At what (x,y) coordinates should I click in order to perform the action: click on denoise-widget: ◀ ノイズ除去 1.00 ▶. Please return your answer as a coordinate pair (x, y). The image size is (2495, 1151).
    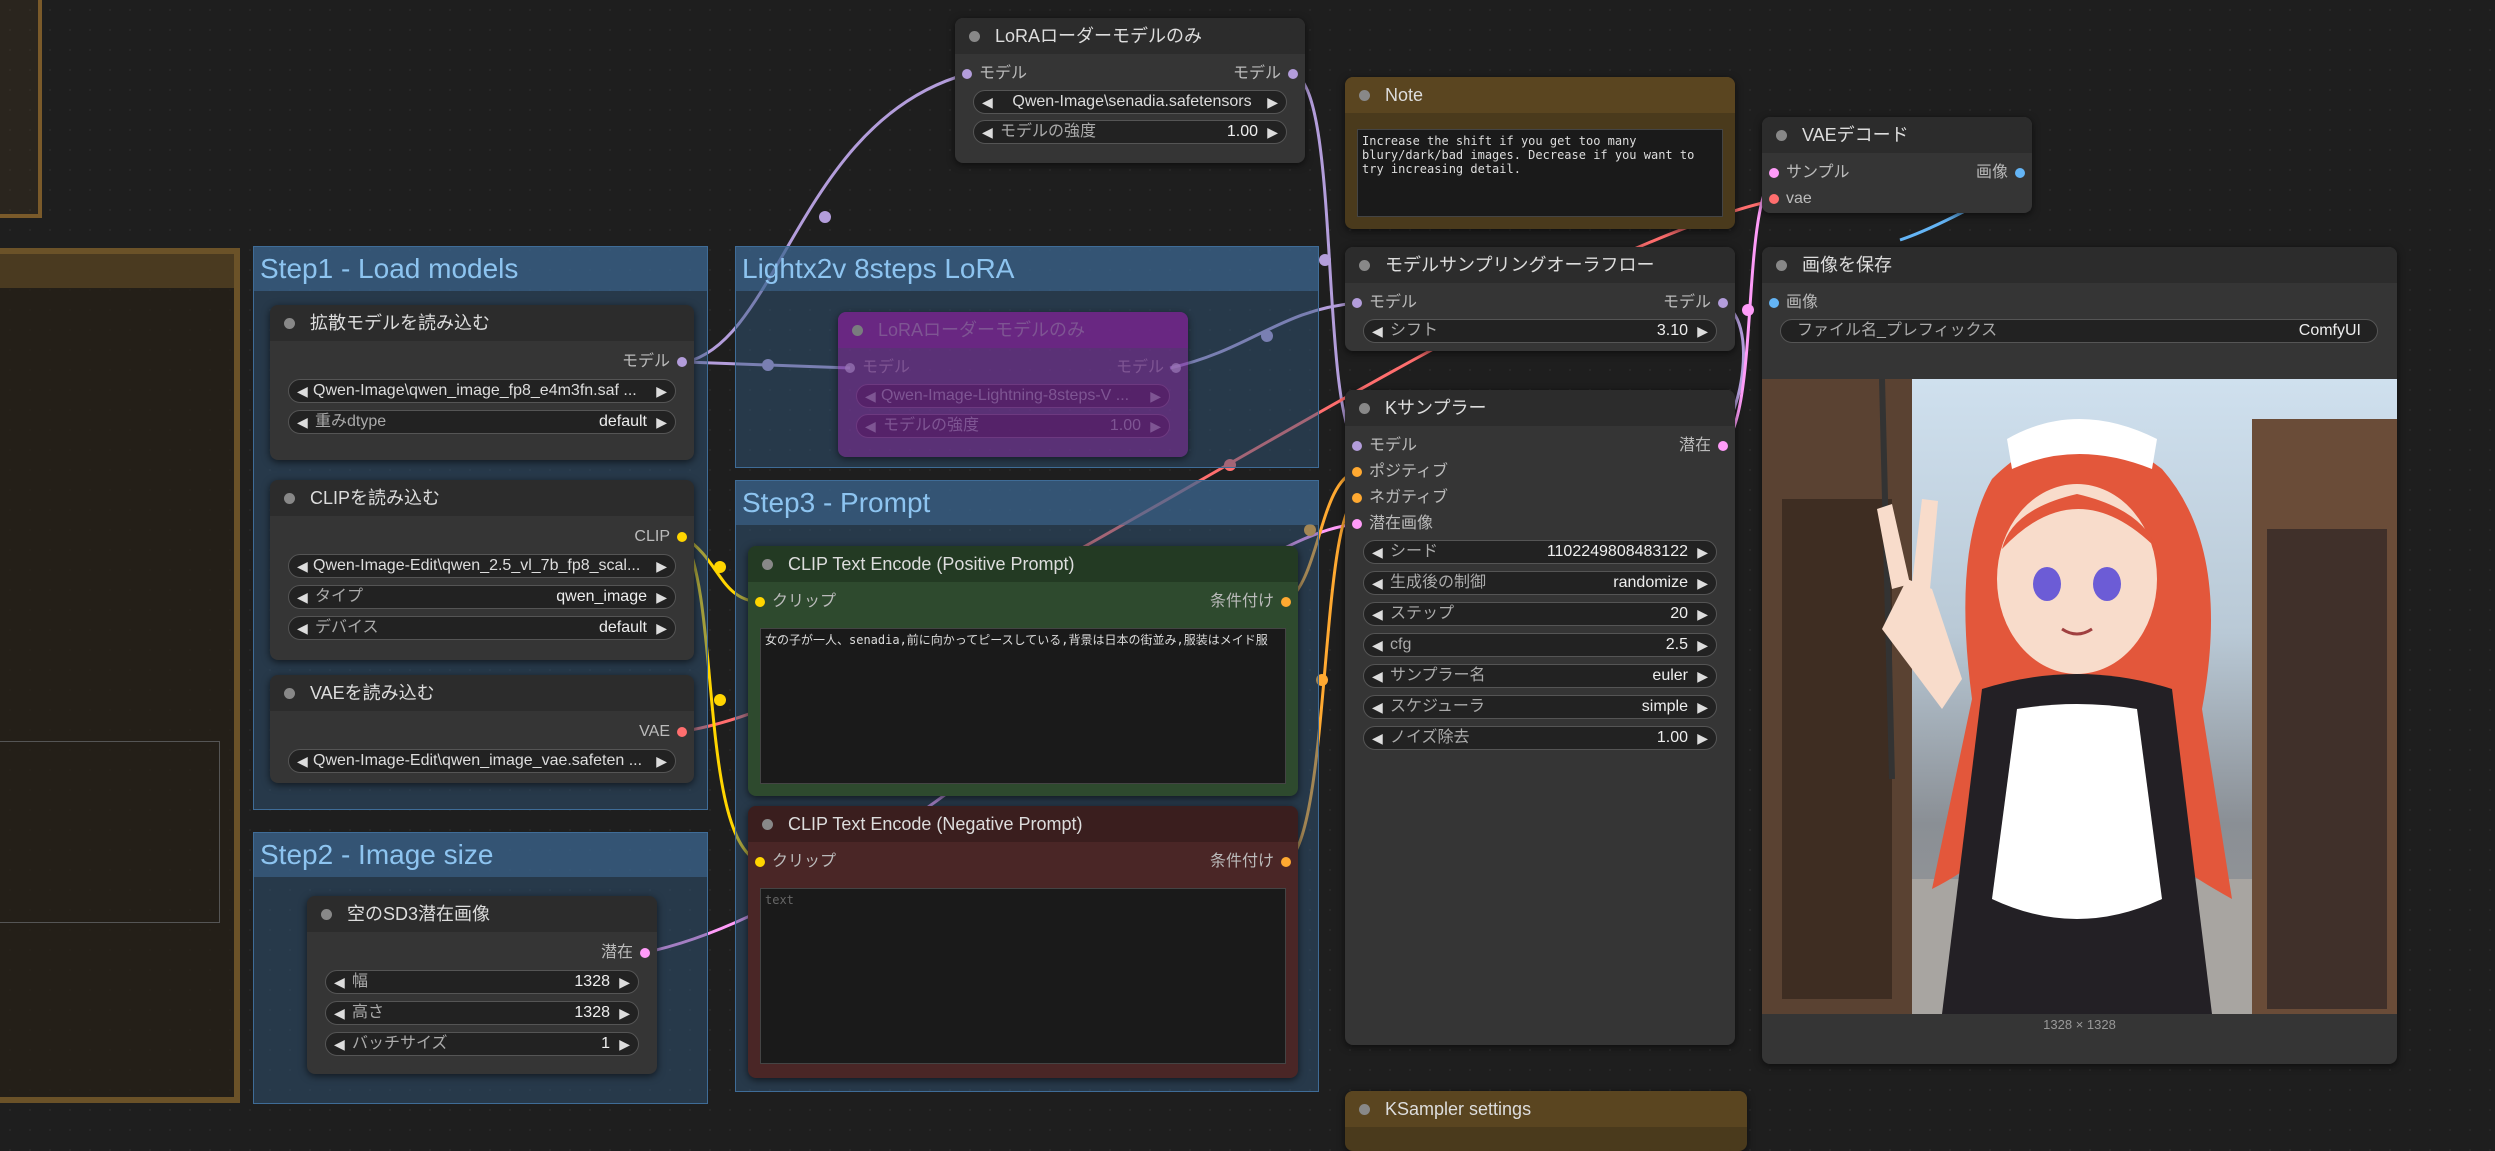
    Looking at the image, I should click on (1540, 738).